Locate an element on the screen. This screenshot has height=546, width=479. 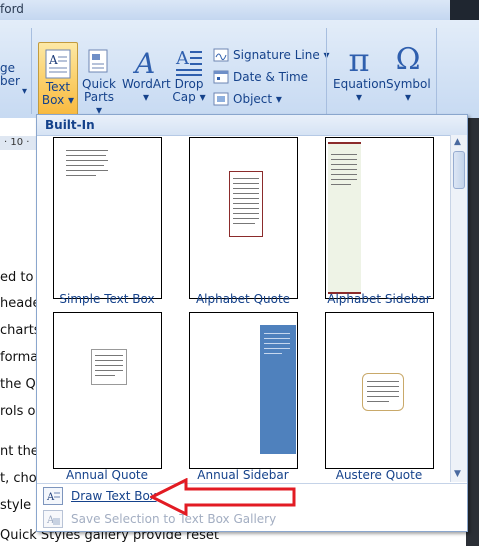
alphabet-sidebar-preview is located at coordinates (344, 218).